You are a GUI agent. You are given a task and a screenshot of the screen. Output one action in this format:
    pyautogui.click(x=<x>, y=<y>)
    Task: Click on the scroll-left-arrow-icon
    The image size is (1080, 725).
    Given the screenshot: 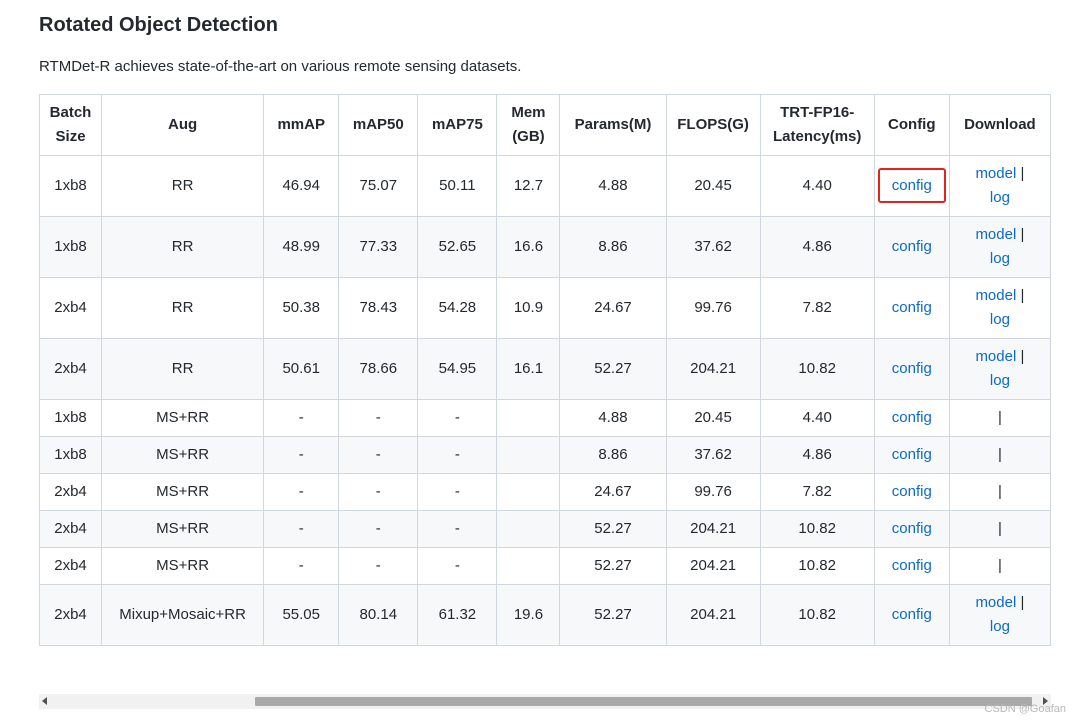 What is the action you would take?
    pyautogui.click(x=44, y=701)
    